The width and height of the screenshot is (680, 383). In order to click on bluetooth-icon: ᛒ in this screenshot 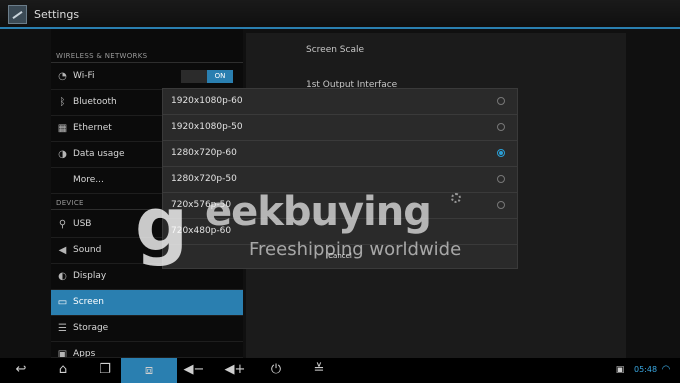, I will do `click(62, 102)`.